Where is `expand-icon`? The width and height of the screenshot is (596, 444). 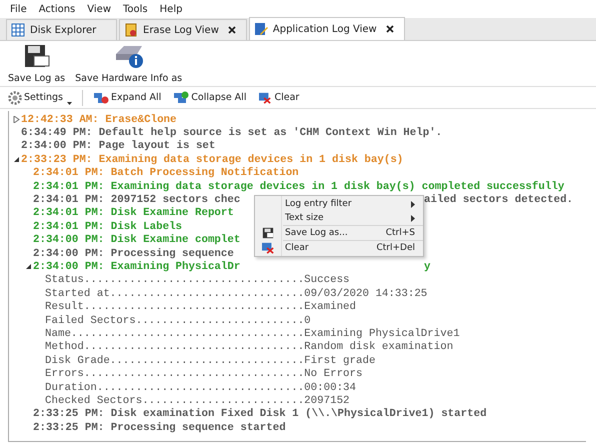 expand-icon is located at coordinates (100, 97).